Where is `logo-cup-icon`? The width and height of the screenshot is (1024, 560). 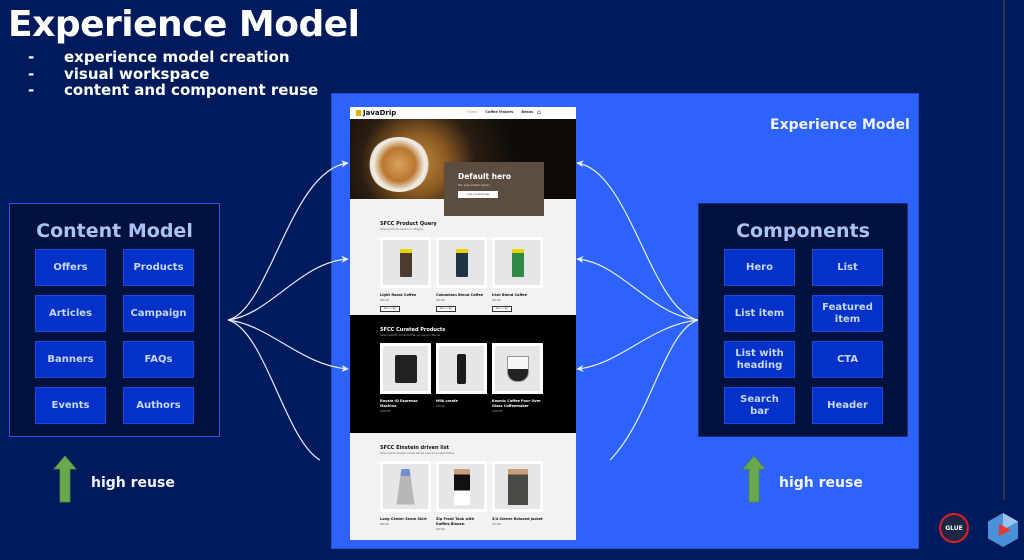
logo-cup-icon is located at coordinates (358, 113).